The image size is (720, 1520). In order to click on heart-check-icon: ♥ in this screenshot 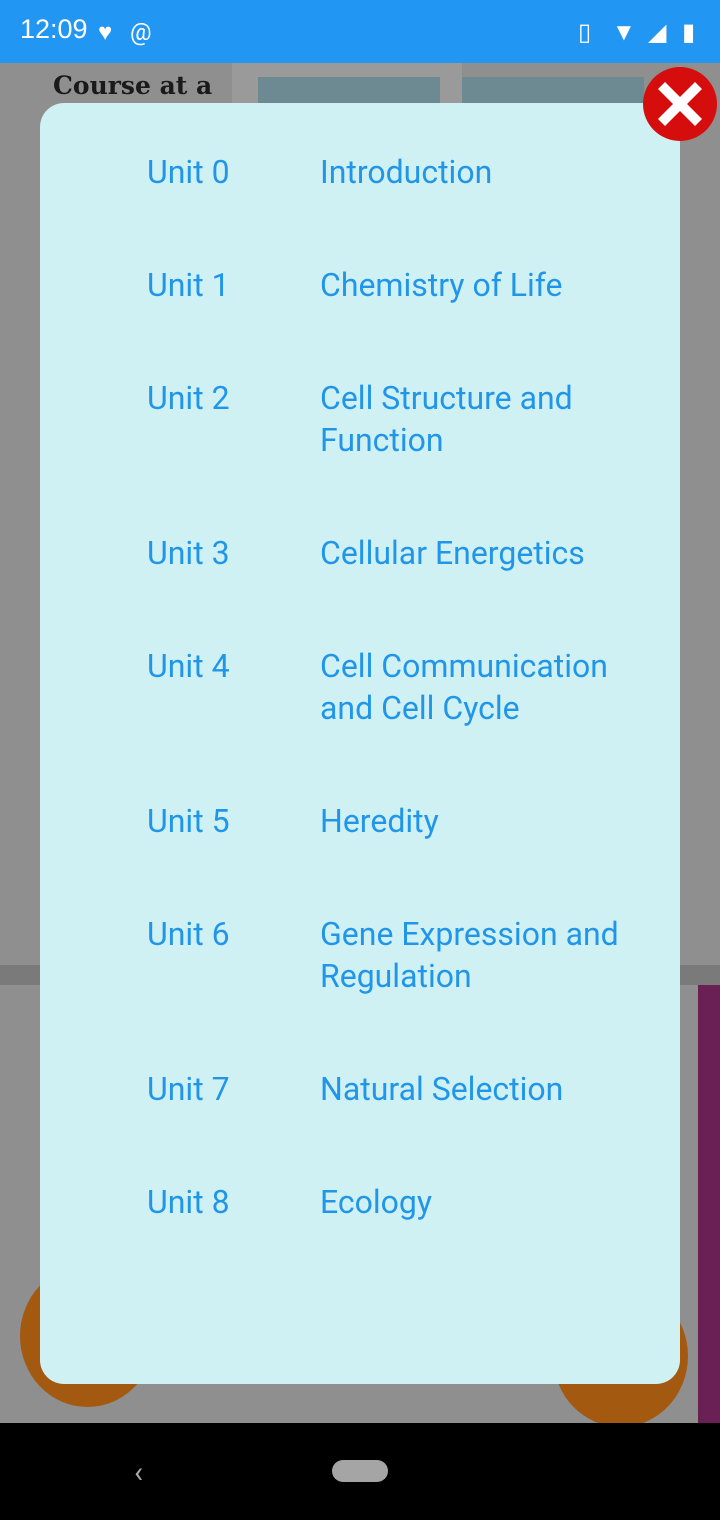, I will do `click(105, 32)`.